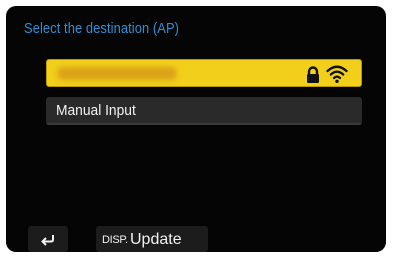  Describe the element at coordinates (117, 73) in the screenshot. I see `ssid-name-blurred` at that location.